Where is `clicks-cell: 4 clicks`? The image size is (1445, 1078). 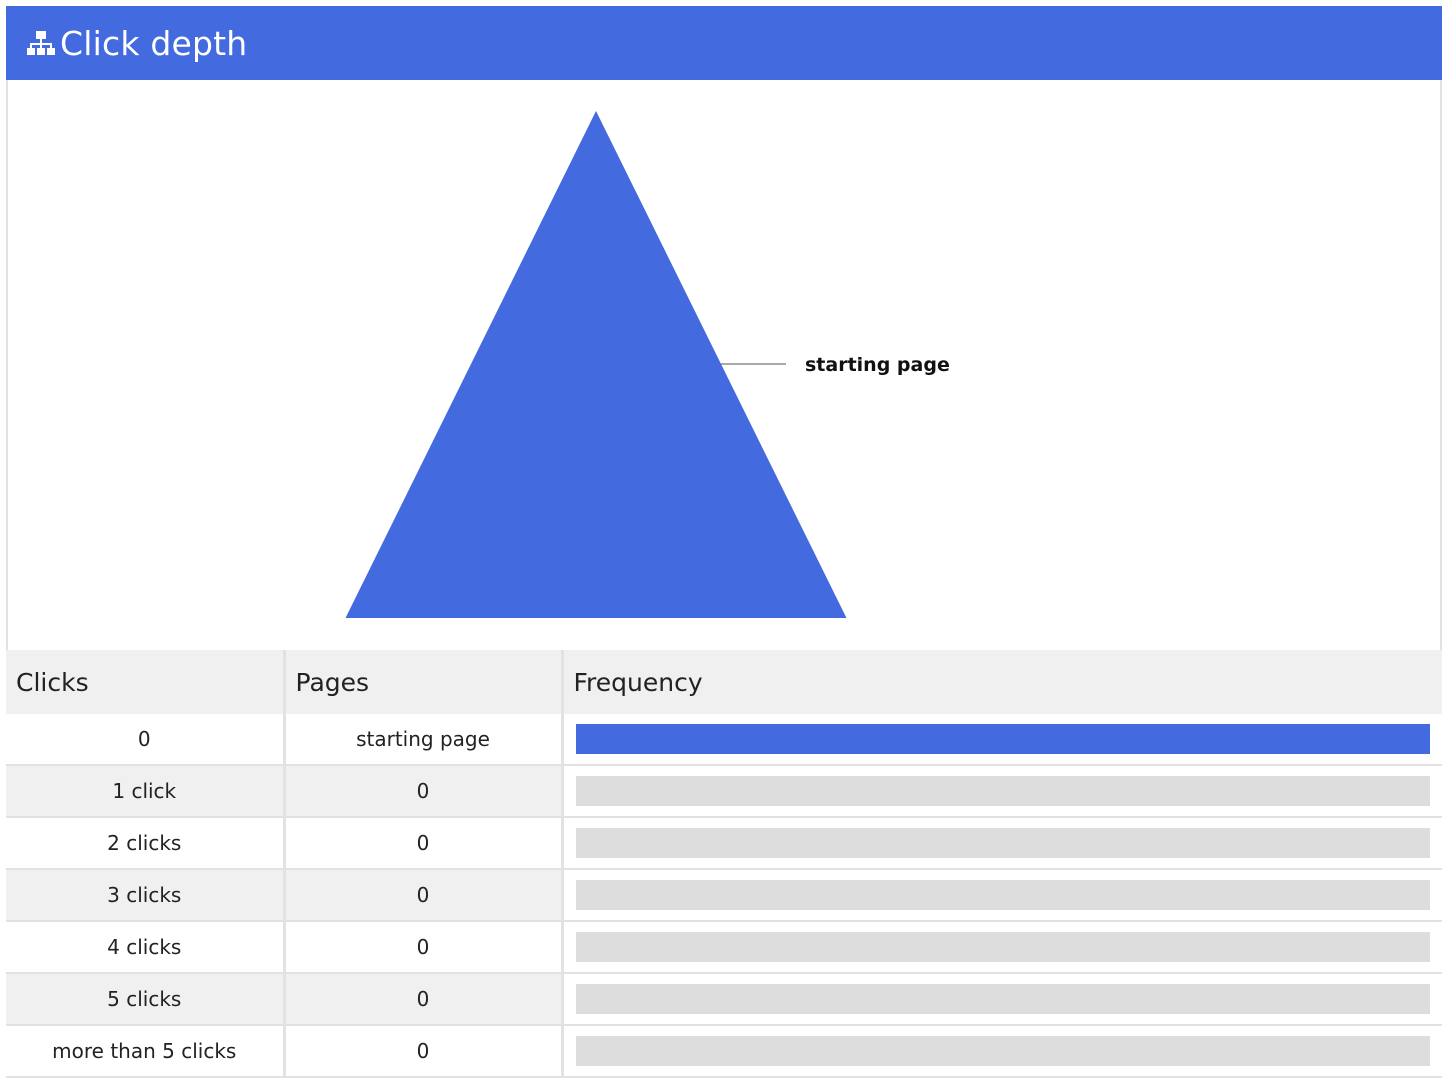
clicks-cell: 4 clicks is located at coordinates (146, 947).